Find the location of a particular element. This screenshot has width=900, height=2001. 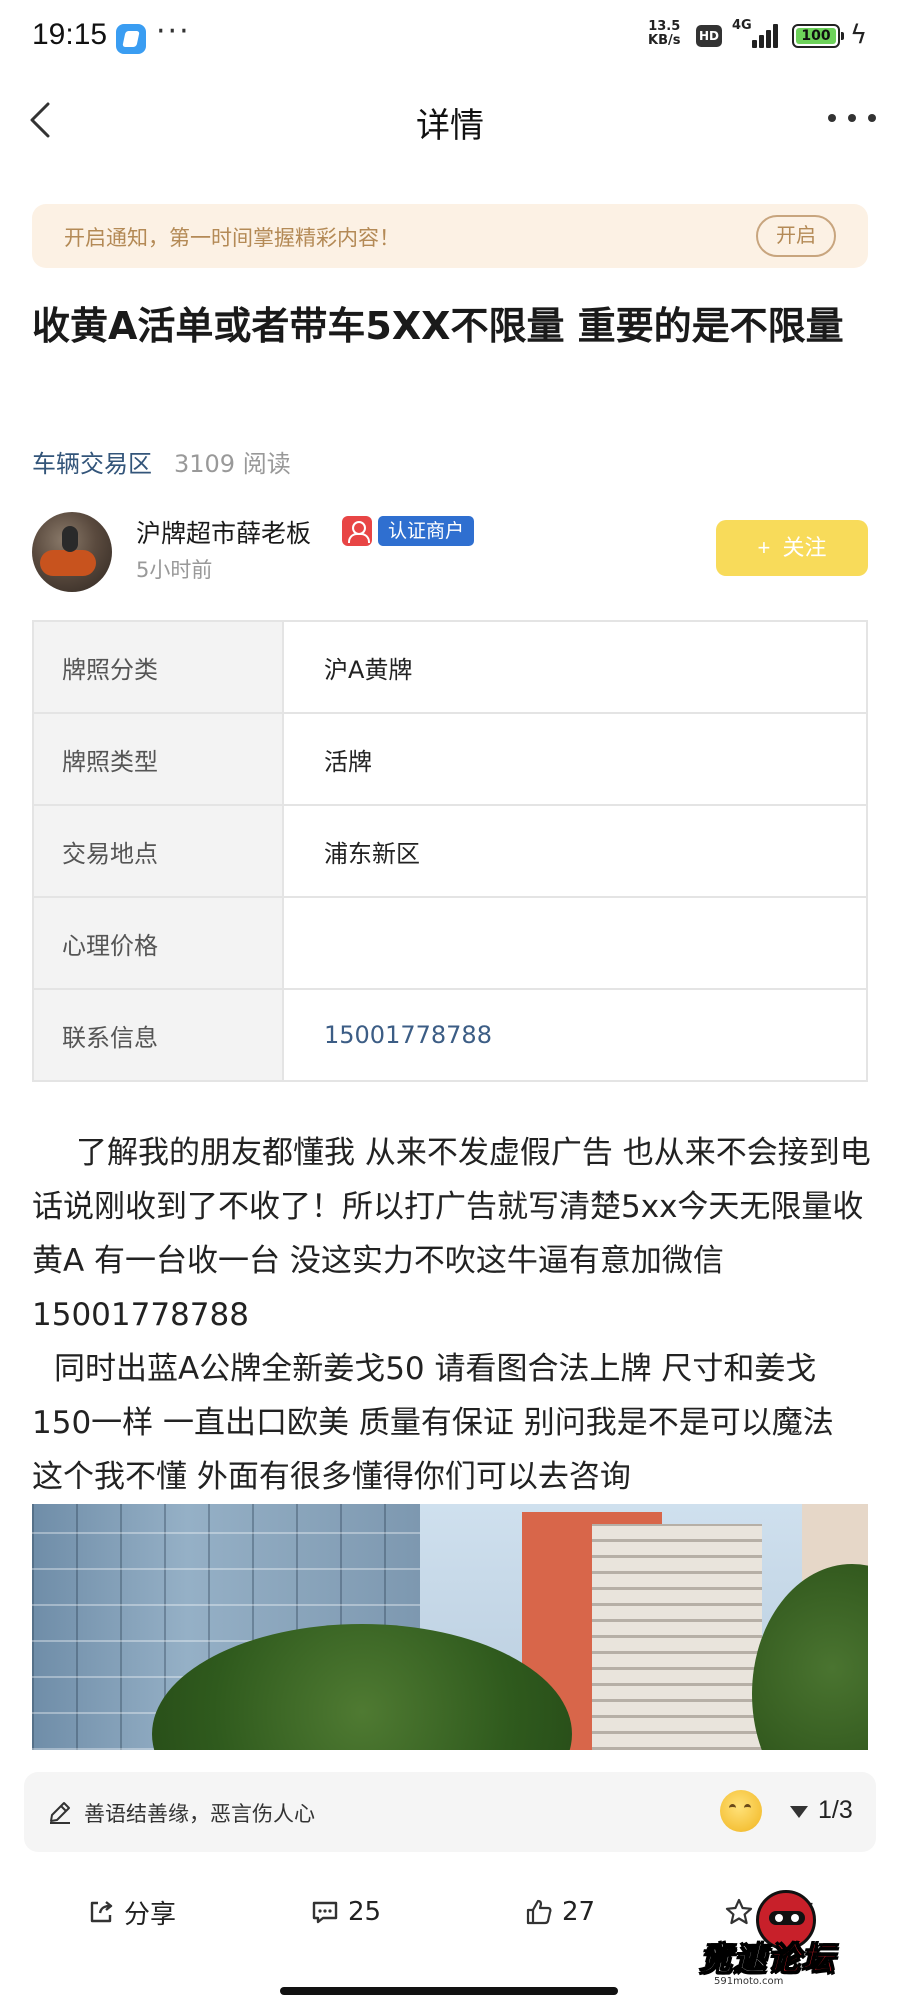

header: 详情 is located at coordinates (450, 120).